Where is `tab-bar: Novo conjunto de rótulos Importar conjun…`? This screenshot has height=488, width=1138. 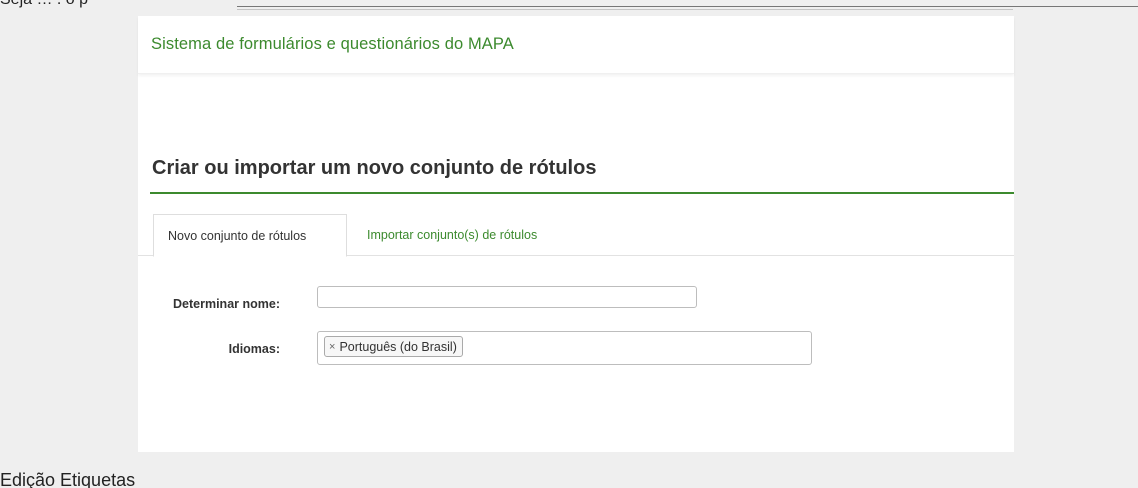 tab-bar: Novo conjunto de rótulos Importar conjun… is located at coordinates (576, 235).